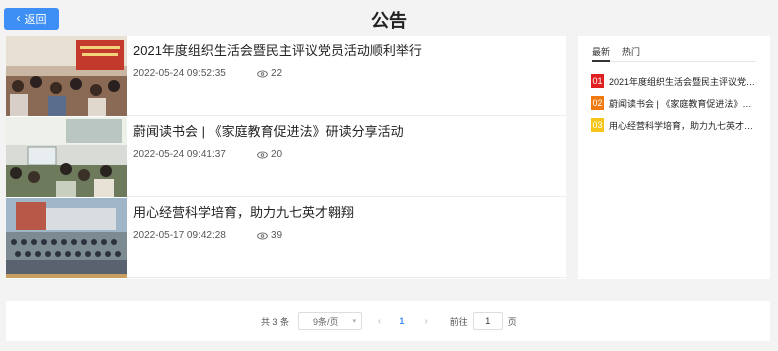  I want to click on chevron-down-icon: ▾, so click(354, 321).